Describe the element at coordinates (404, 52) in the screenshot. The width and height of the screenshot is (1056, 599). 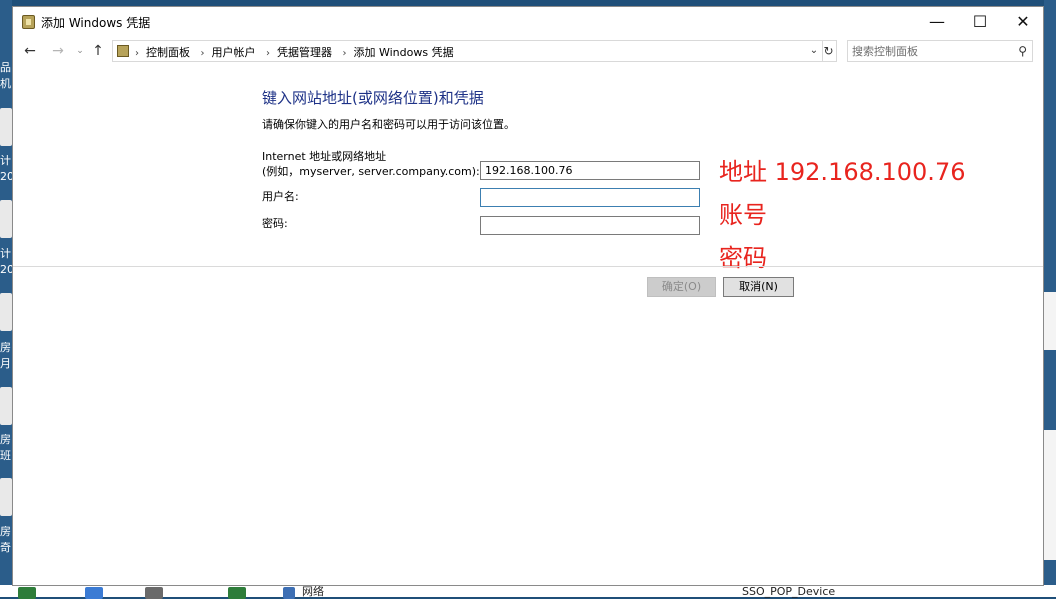
I see `breadcrumb-add-windows-credential: 添加 Windows 凭据` at that location.